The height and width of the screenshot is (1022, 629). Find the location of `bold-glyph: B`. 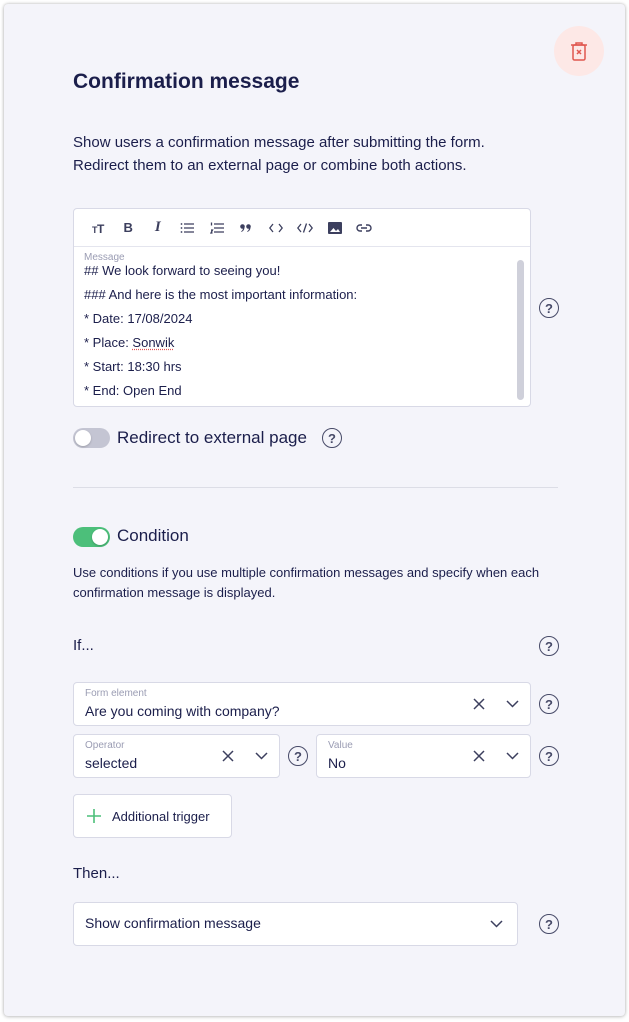

bold-glyph: B is located at coordinates (128, 227).